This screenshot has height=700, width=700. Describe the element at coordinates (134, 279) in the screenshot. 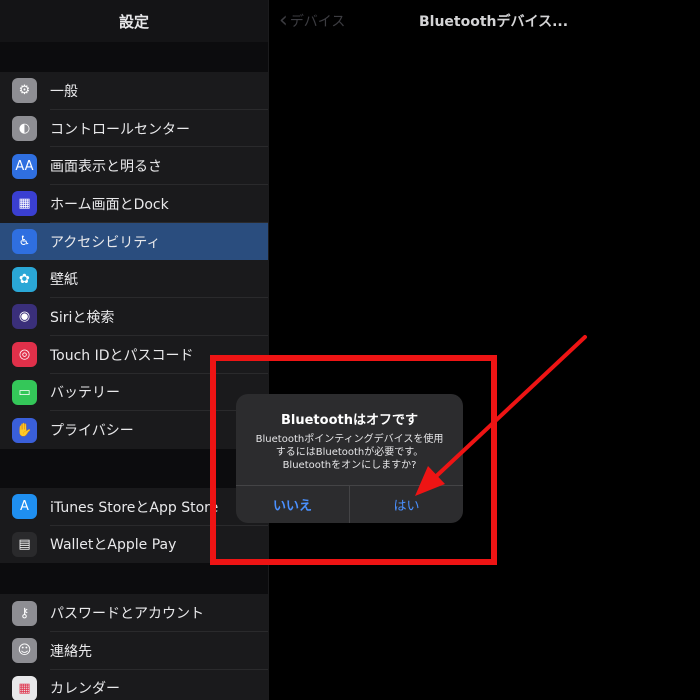

I see `sidebar-item: ✿ 壁紙` at that location.